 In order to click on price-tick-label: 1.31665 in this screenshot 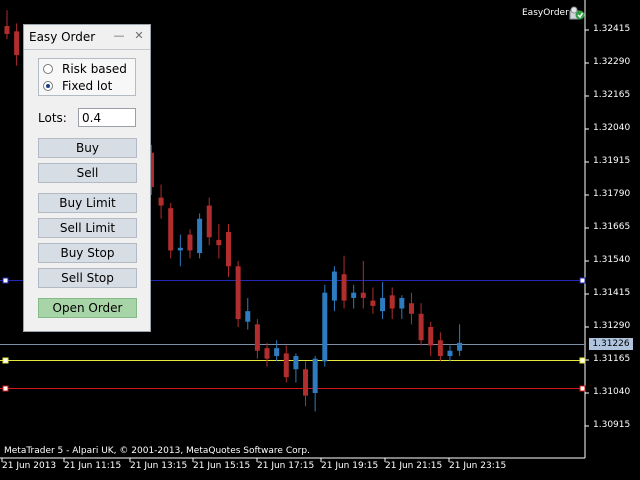, I will do `click(612, 227)`.